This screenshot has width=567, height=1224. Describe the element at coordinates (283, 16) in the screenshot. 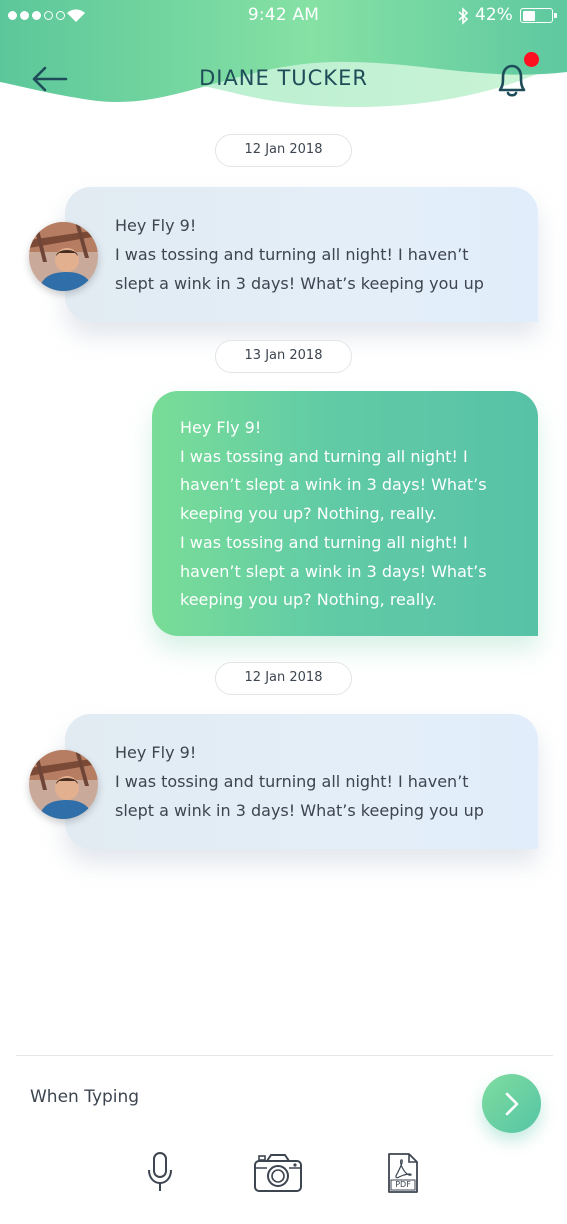

I see `status-bar: 9:42 AM 42%` at that location.